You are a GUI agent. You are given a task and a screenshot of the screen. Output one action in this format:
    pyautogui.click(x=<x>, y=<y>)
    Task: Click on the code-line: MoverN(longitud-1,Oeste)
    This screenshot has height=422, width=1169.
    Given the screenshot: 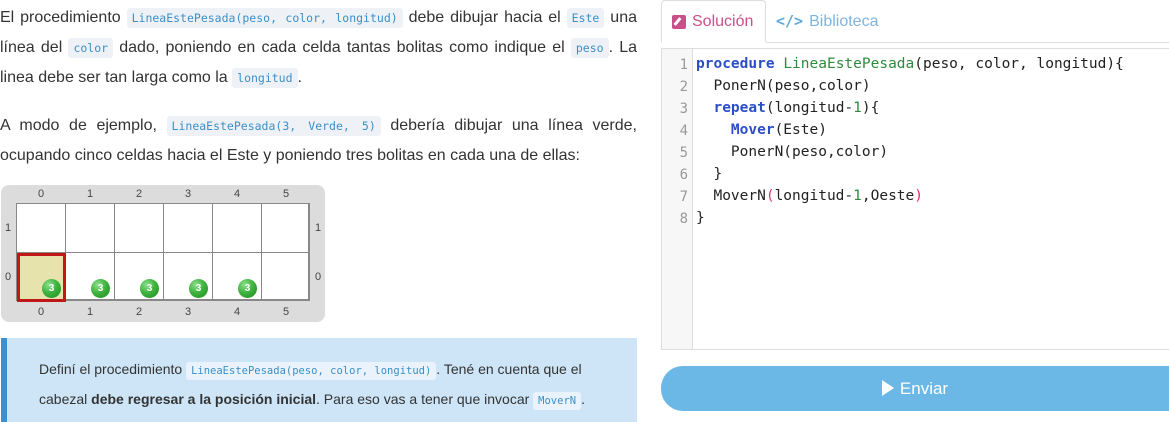 What is the action you would take?
    pyautogui.click(x=809, y=196)
    